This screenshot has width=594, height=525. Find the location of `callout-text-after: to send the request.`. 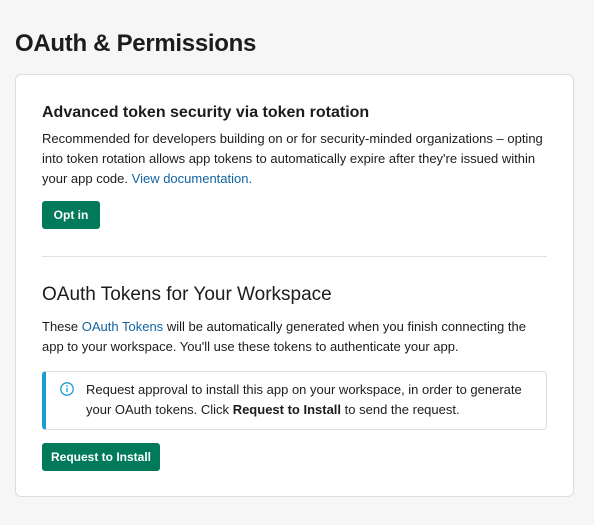

callout-text-after: to send the request. is located at coordinates (402, 409).